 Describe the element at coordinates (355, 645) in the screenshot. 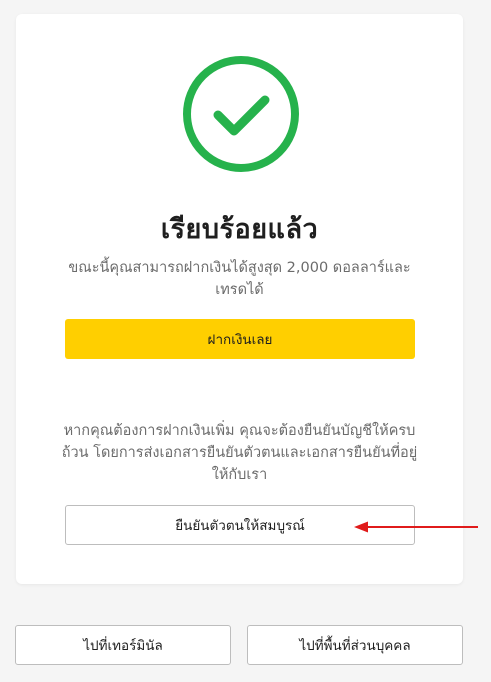

I see `go-to-personal-area-button: ไปที่พื้นที่ส่วนบุคคล` at that location.